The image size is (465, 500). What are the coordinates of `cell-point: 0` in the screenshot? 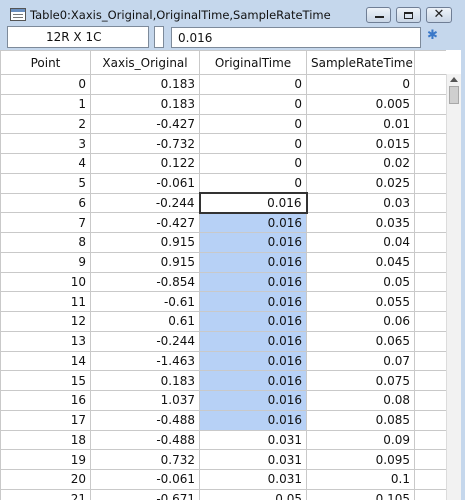 It's located at (45, 84).